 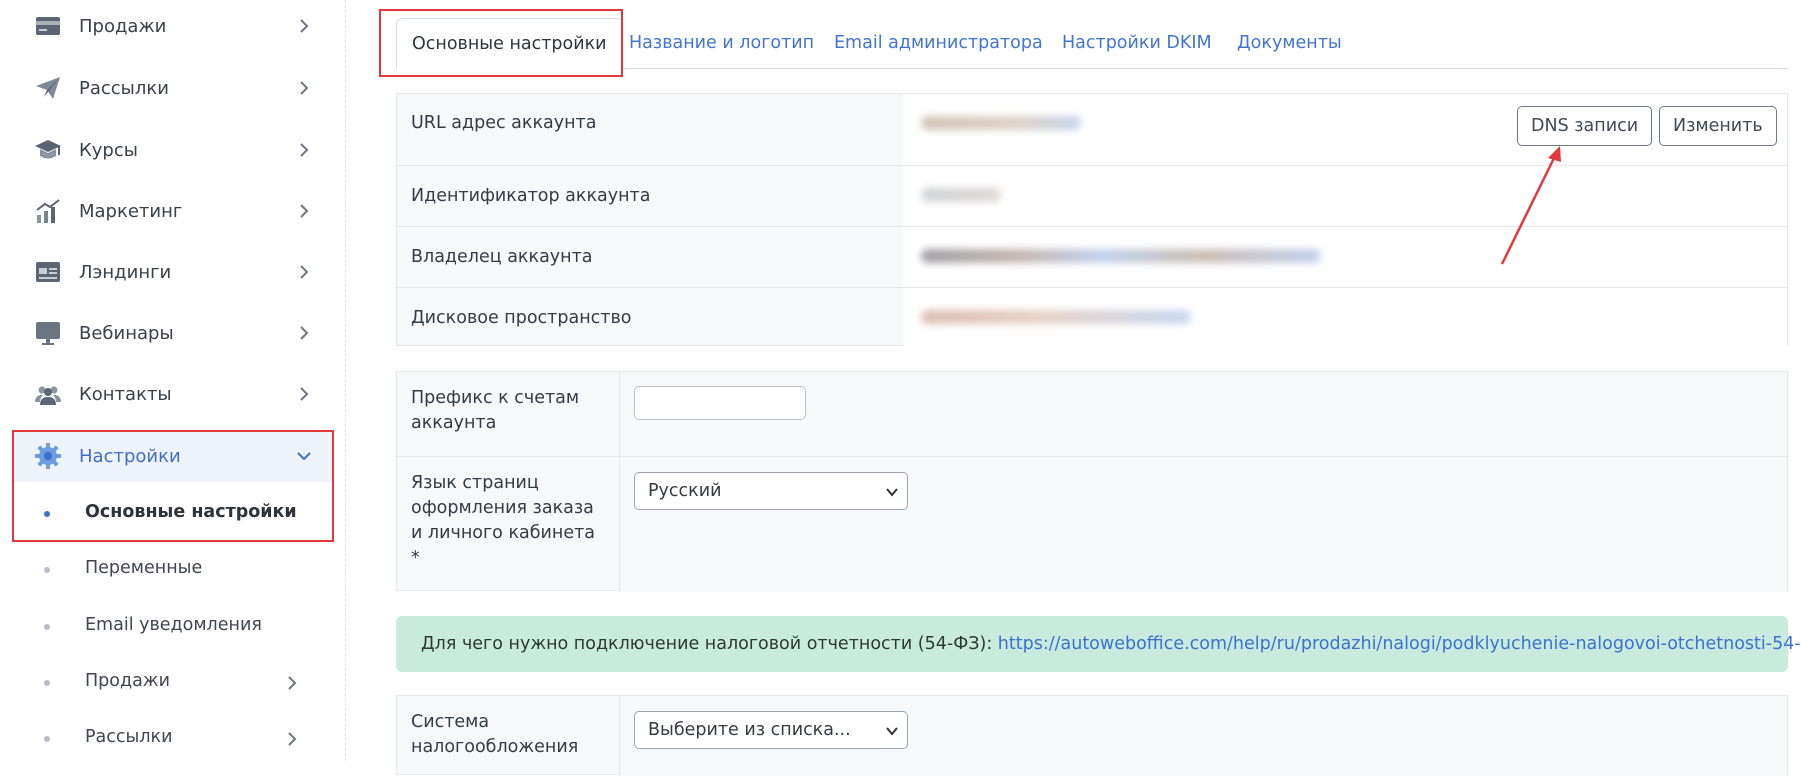 I want to click on users-icon, so click(x=48, y=395).